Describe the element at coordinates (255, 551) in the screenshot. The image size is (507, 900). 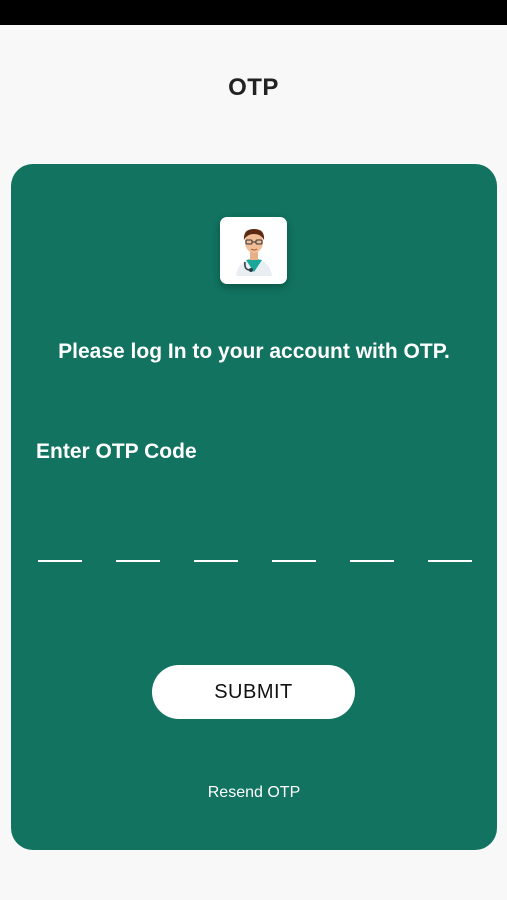
I see `otp-input-row` at that location.